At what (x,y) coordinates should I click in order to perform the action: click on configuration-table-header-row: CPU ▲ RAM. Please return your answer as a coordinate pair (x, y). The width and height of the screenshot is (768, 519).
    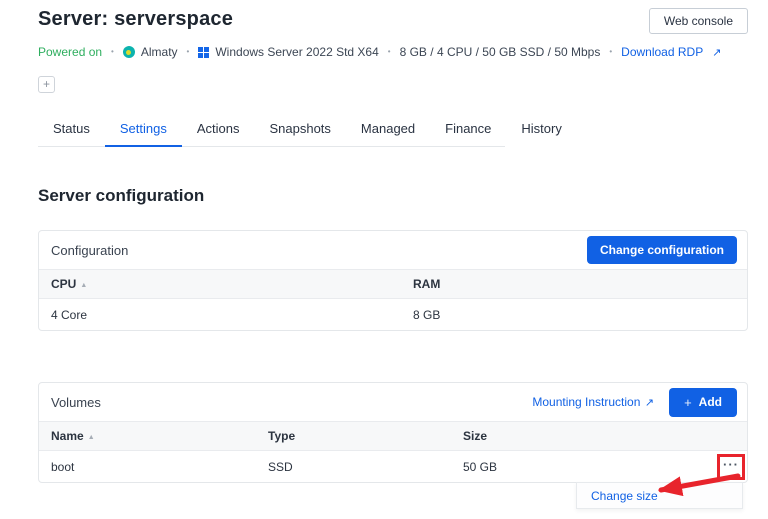
    Looking at the image, I should click on (393, 284).